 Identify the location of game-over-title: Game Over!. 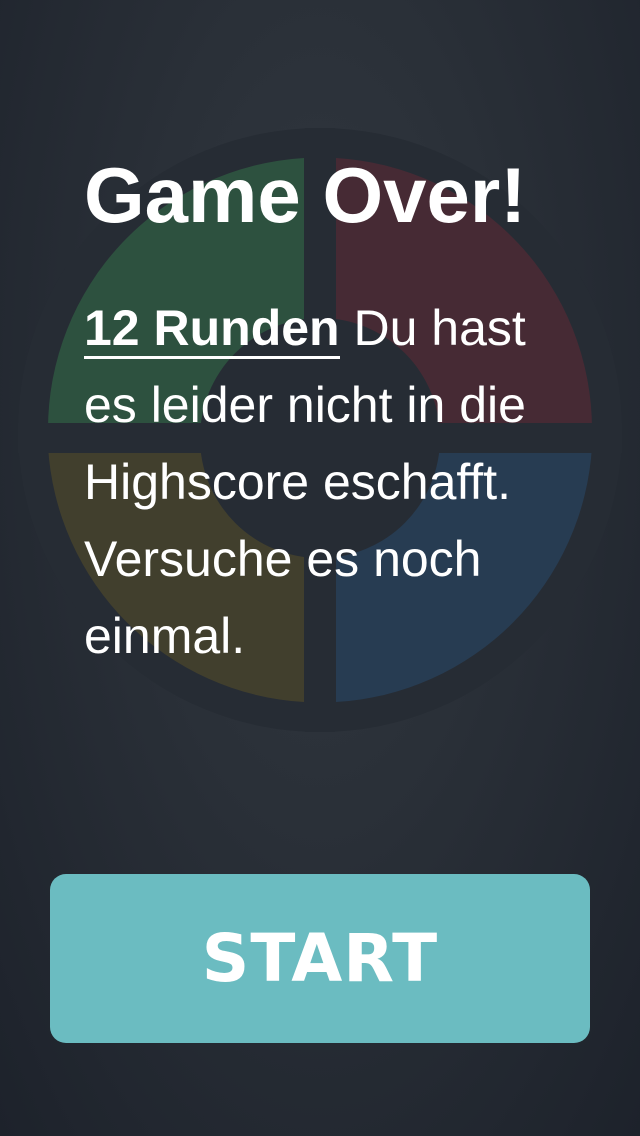
(305, 195).